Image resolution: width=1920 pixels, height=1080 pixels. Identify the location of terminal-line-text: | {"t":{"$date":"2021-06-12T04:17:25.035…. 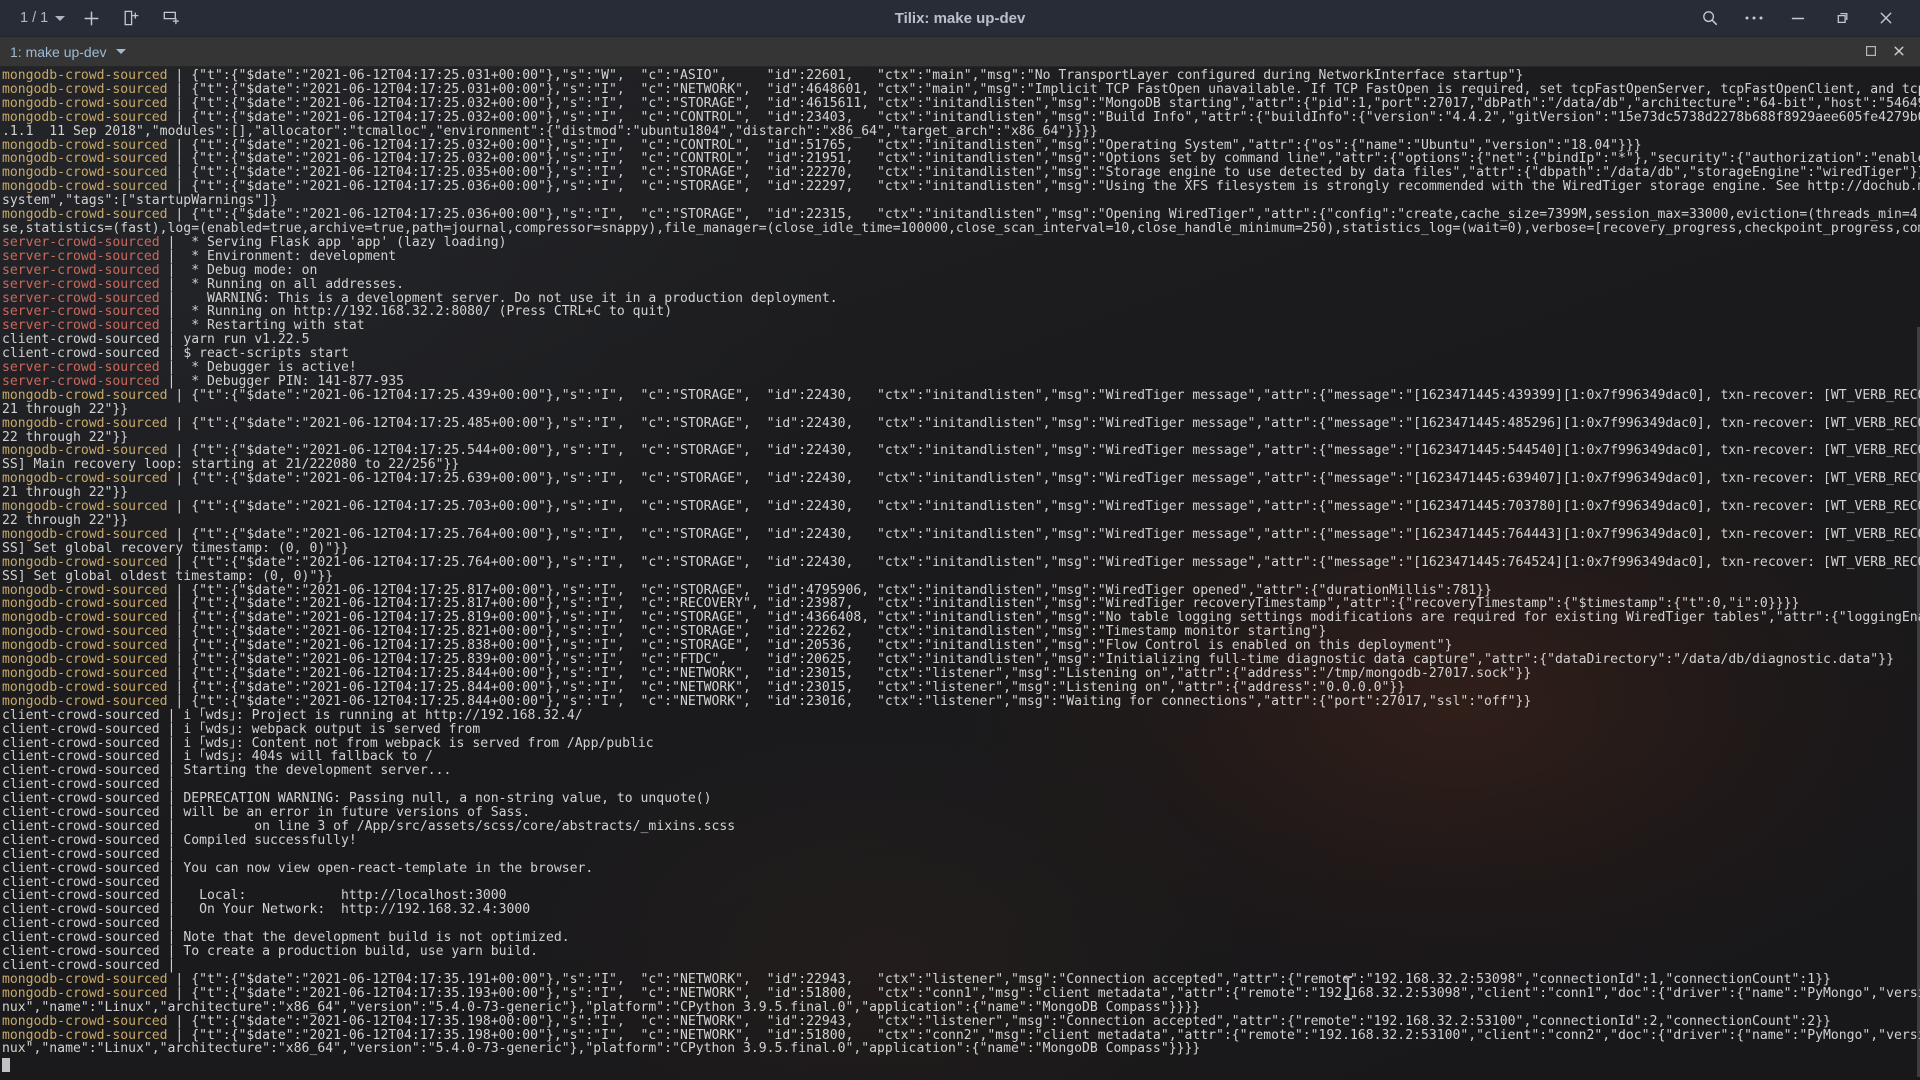
(1043, 173).